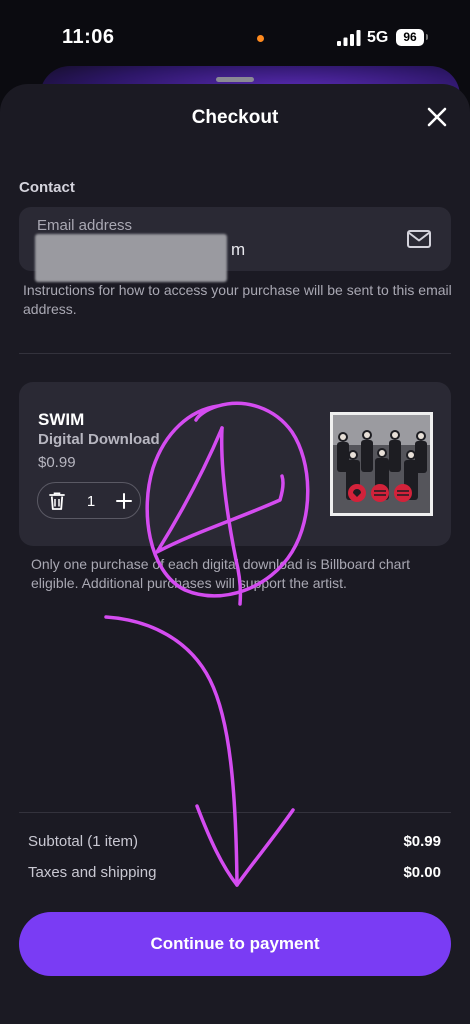 This screenshot has height=1024, width=470. I want to click on quantity-stepper: 1, so click(89, 500).